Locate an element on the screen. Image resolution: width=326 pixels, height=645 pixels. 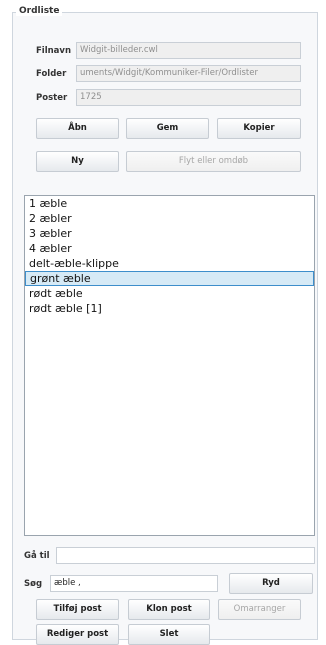
list-item: rødt æble is located at coordinates (169, 293).